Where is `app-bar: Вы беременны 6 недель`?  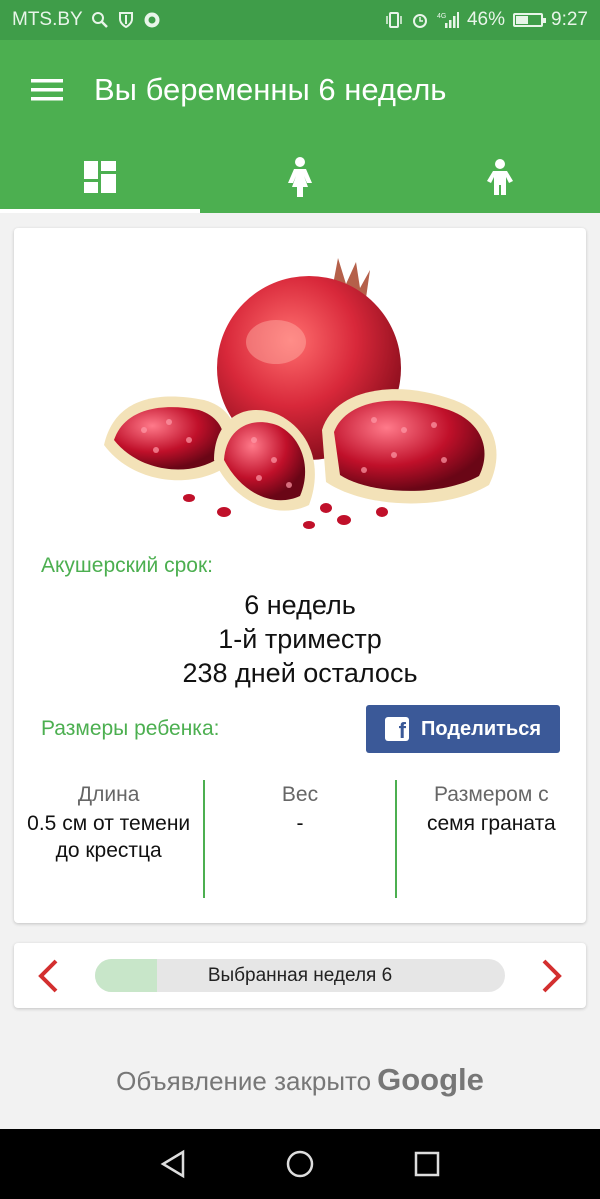
app-bar: Вы беременны 6 недель is located at coordinates (300, 90).